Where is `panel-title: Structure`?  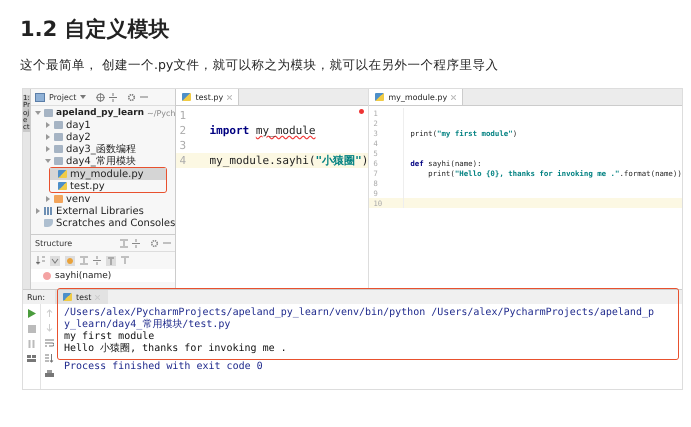
panel-title: Structure is located at coordinates (53, 243).